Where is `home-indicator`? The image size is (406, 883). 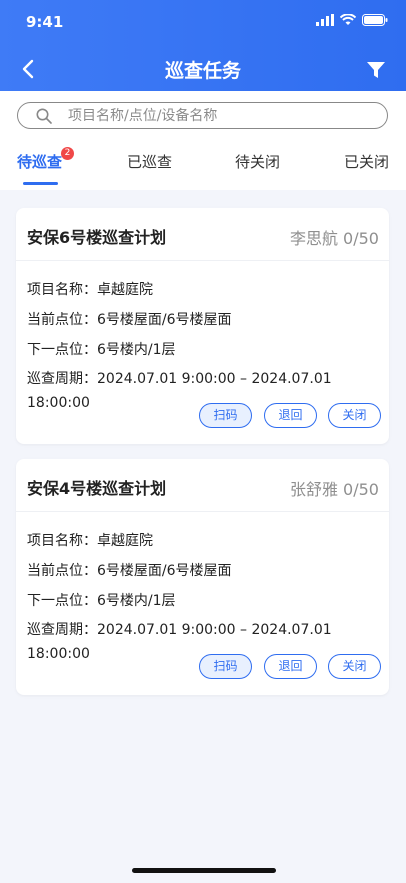 home-indicator is located at coordinates (204, 870).